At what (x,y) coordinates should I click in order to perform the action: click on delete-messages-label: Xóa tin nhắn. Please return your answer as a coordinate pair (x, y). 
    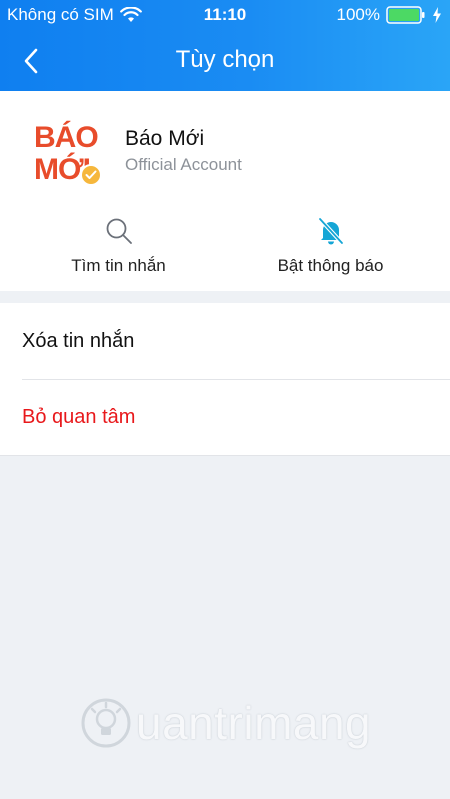
    Looking at the image, I should click on (78, 340).